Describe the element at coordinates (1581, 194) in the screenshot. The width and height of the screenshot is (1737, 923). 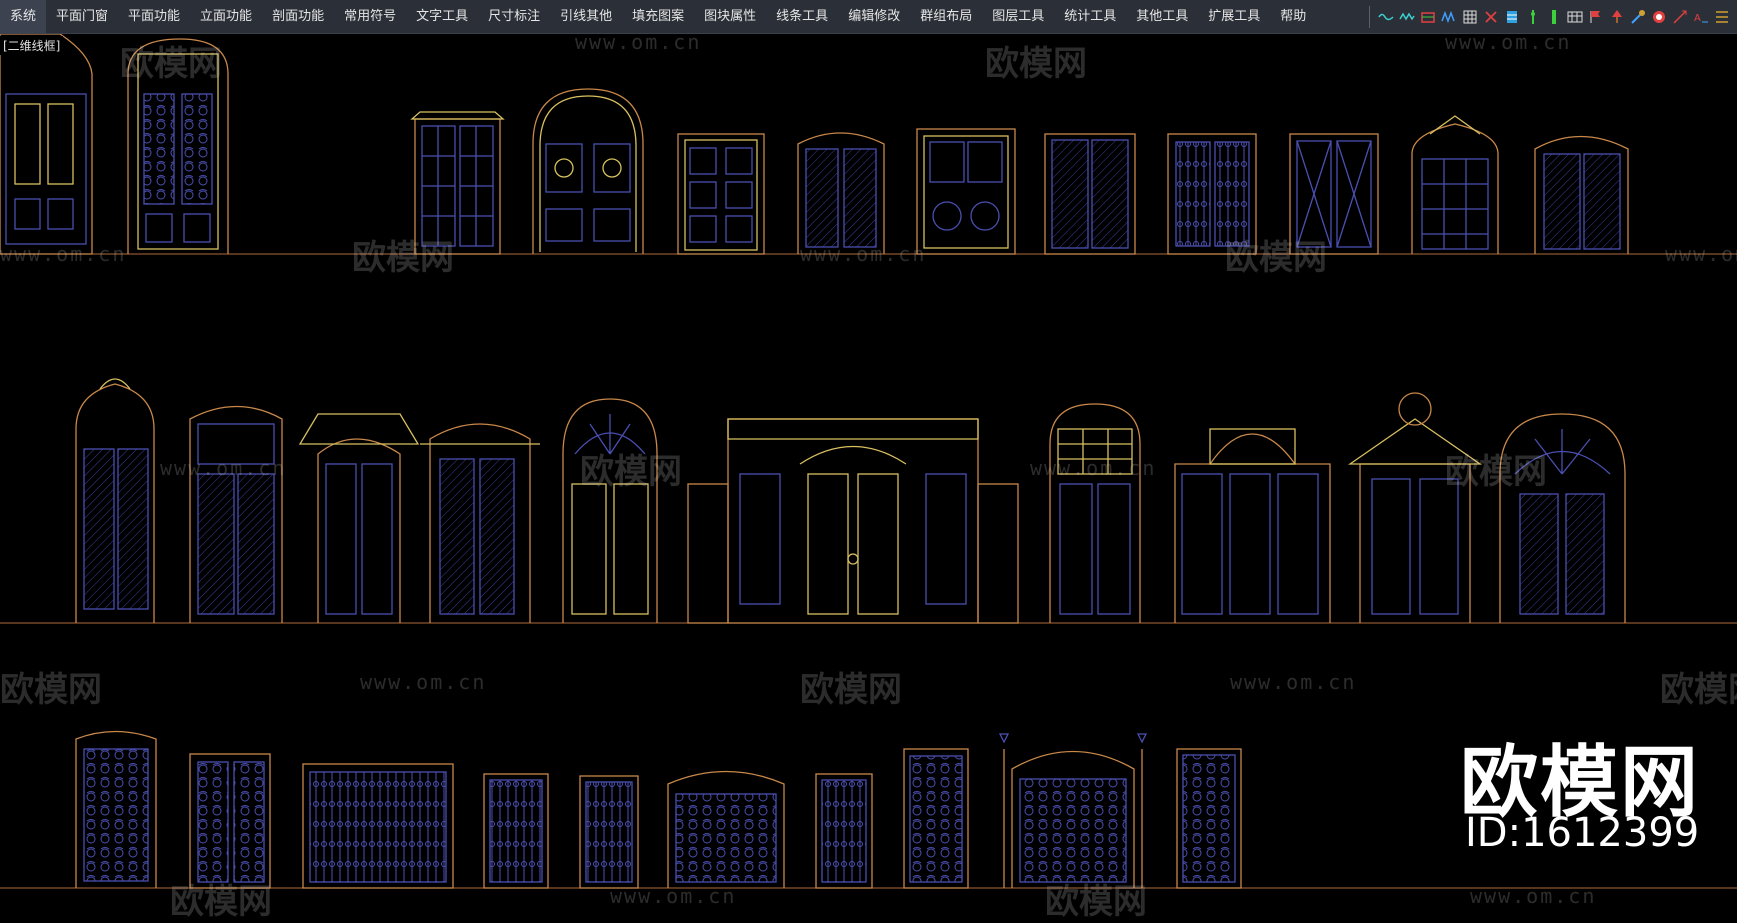
I see `door-r1-arched-hatched` at that location.